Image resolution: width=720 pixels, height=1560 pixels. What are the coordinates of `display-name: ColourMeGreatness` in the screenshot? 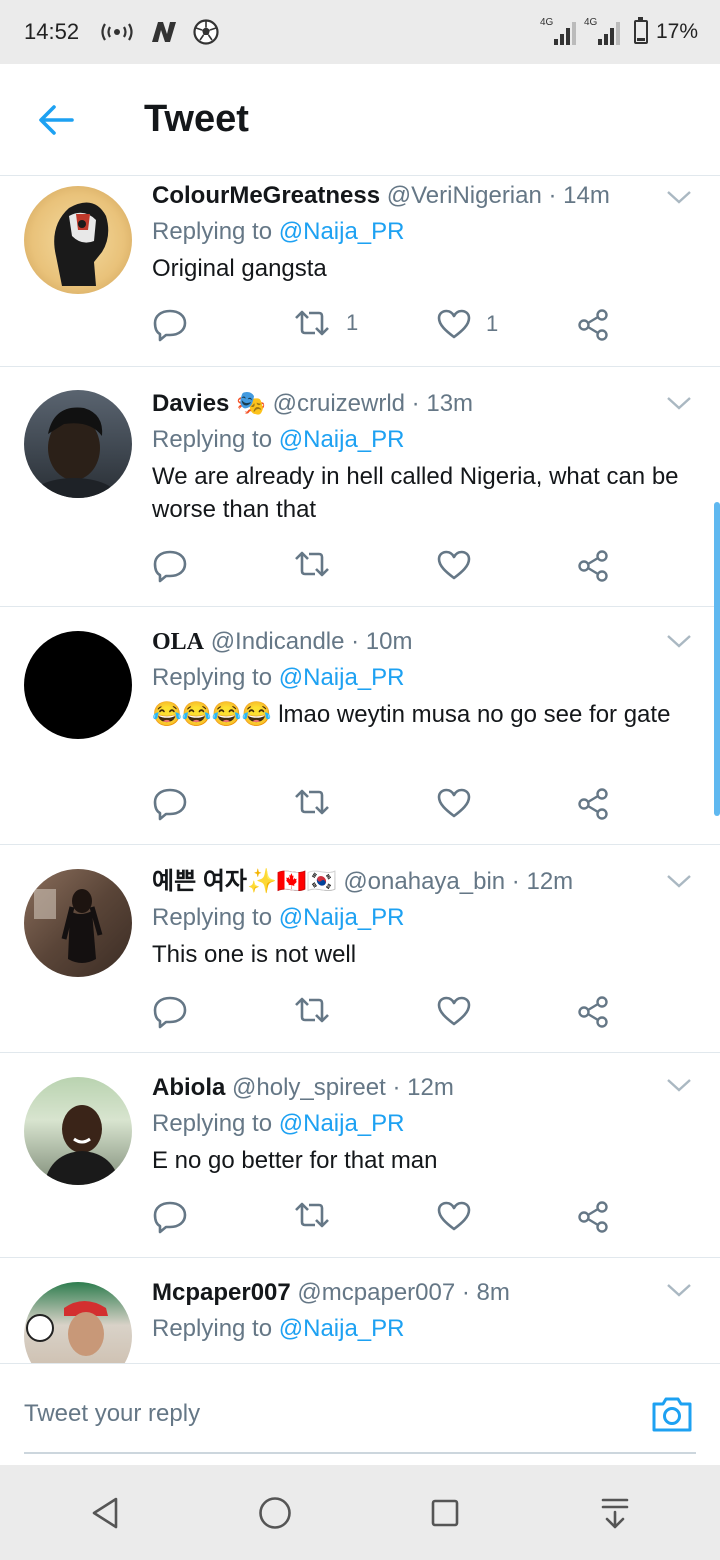 It's located at (266, 195).